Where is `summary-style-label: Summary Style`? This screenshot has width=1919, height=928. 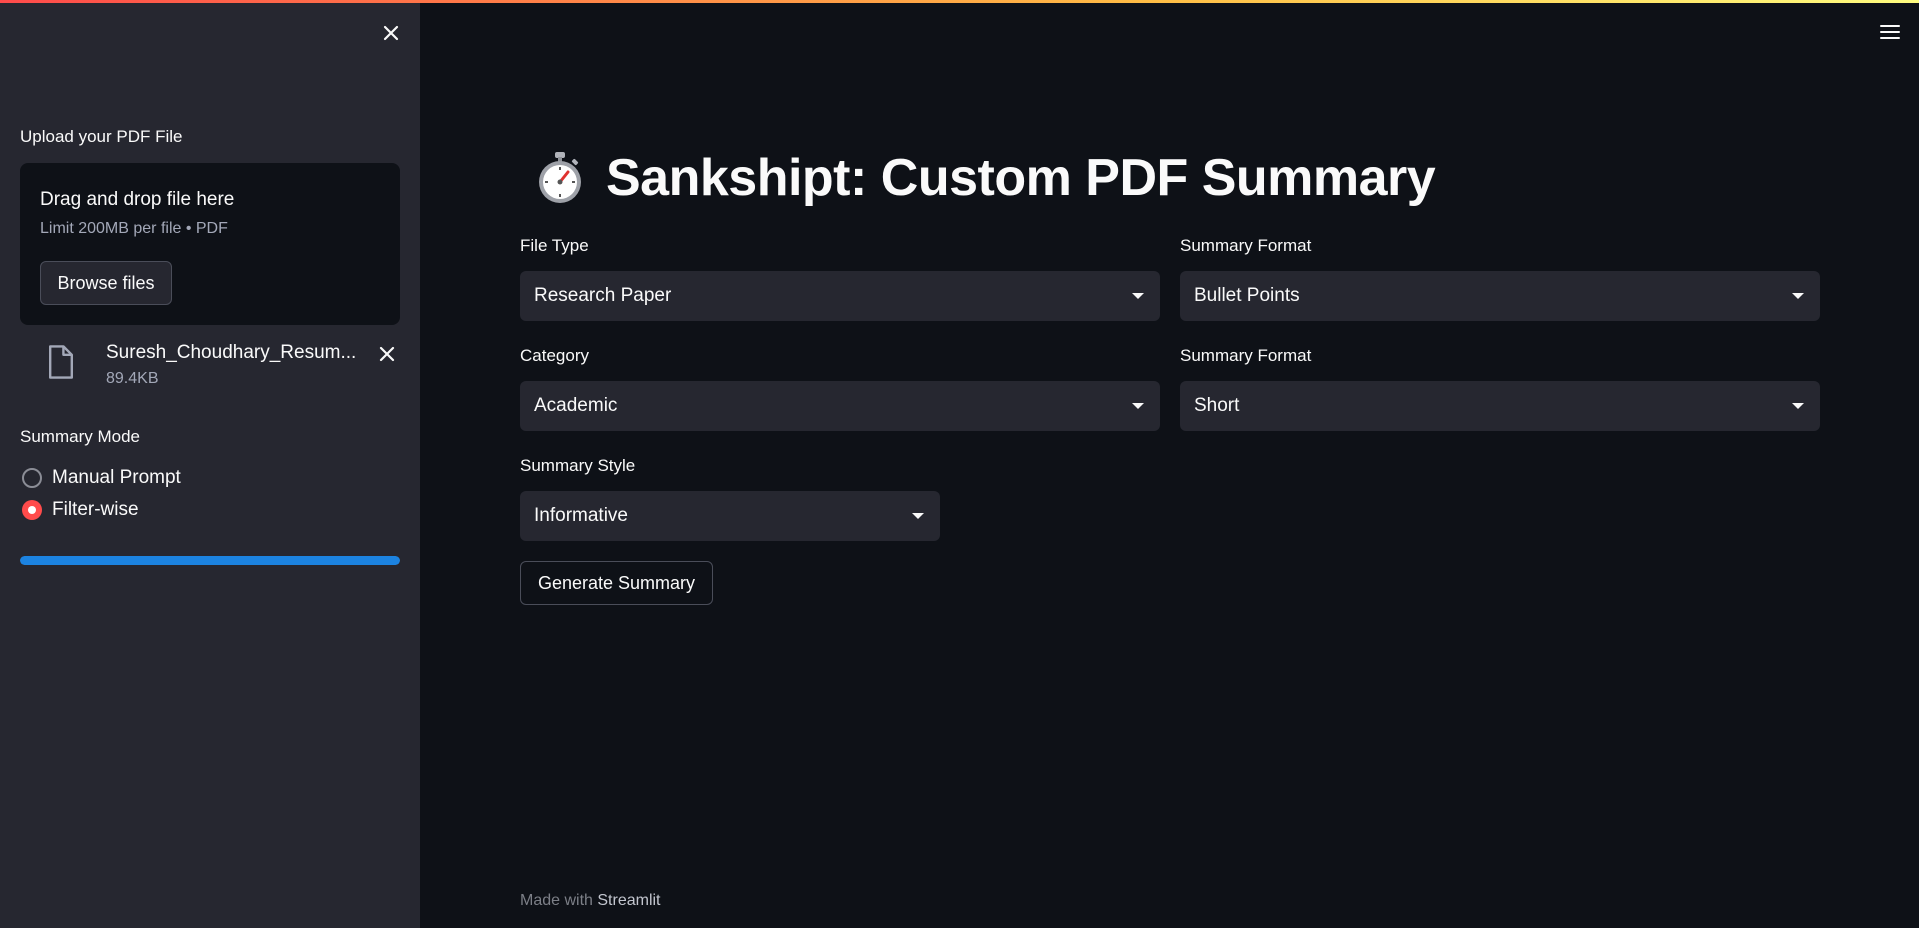 summary-style-label: Summary Style is located at coordinates (578, 465).